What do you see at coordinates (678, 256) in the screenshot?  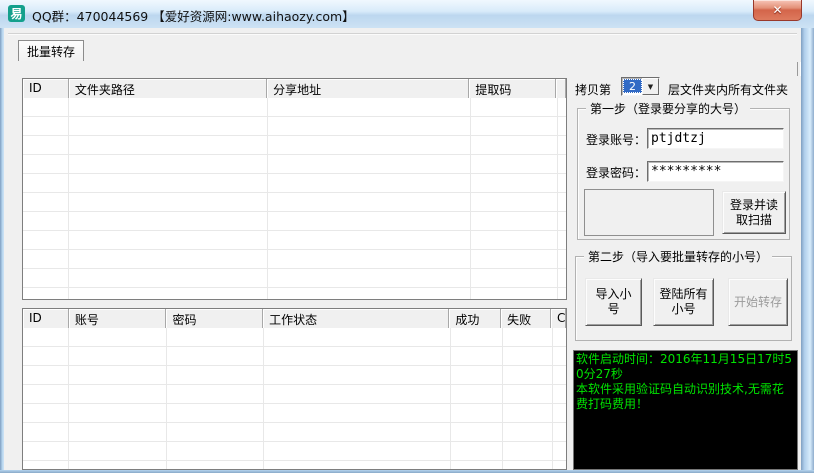 I see `step2-title: 第二步（导入要批量转存的小号）` at bounding box center [678, 256].